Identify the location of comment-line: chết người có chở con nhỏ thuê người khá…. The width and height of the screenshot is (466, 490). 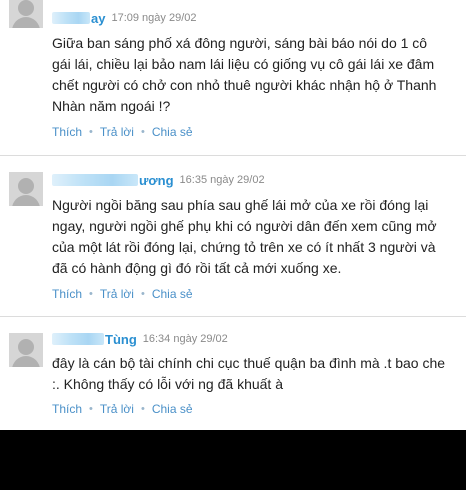
(244, 85).